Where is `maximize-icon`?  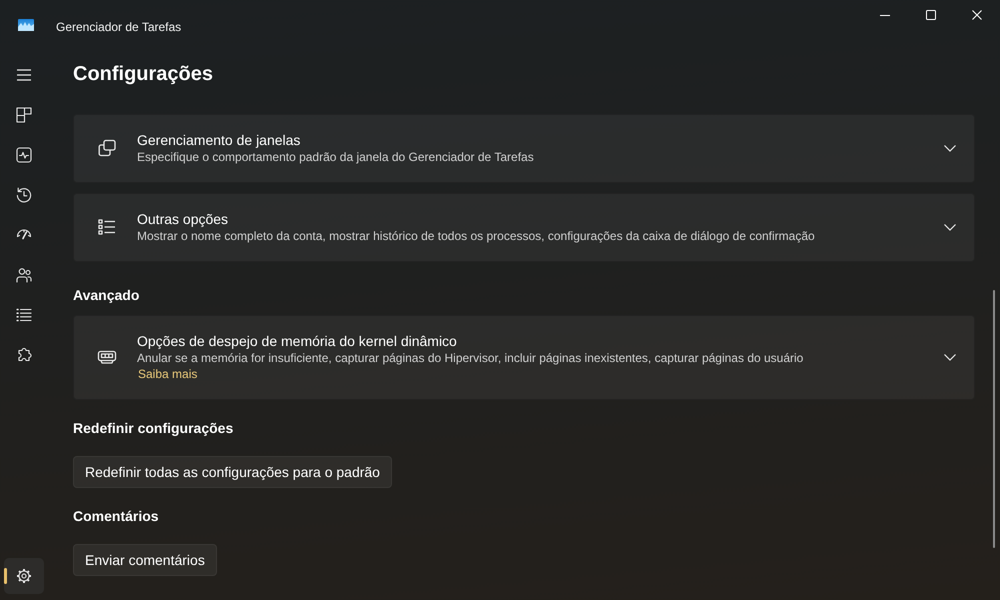 maximize-icon is located at coordinates (931, 15).